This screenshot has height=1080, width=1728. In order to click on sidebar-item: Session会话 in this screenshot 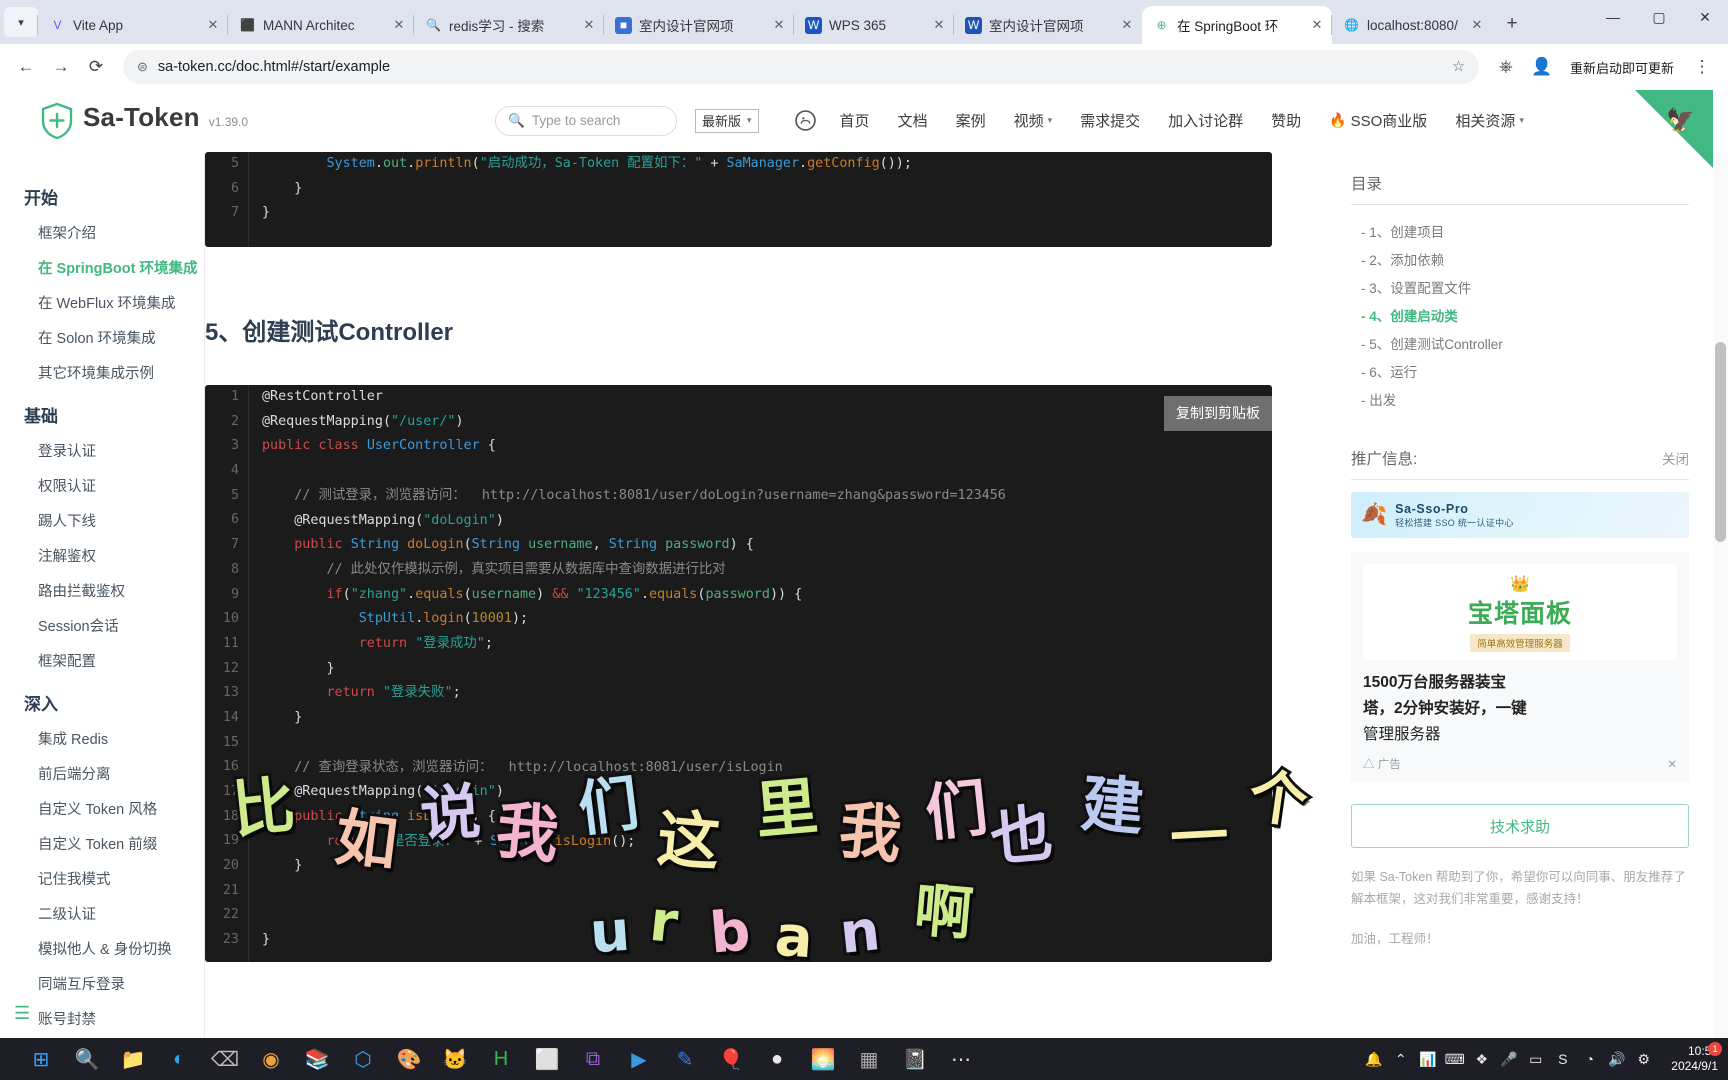, I will do `click(102, 625)`.